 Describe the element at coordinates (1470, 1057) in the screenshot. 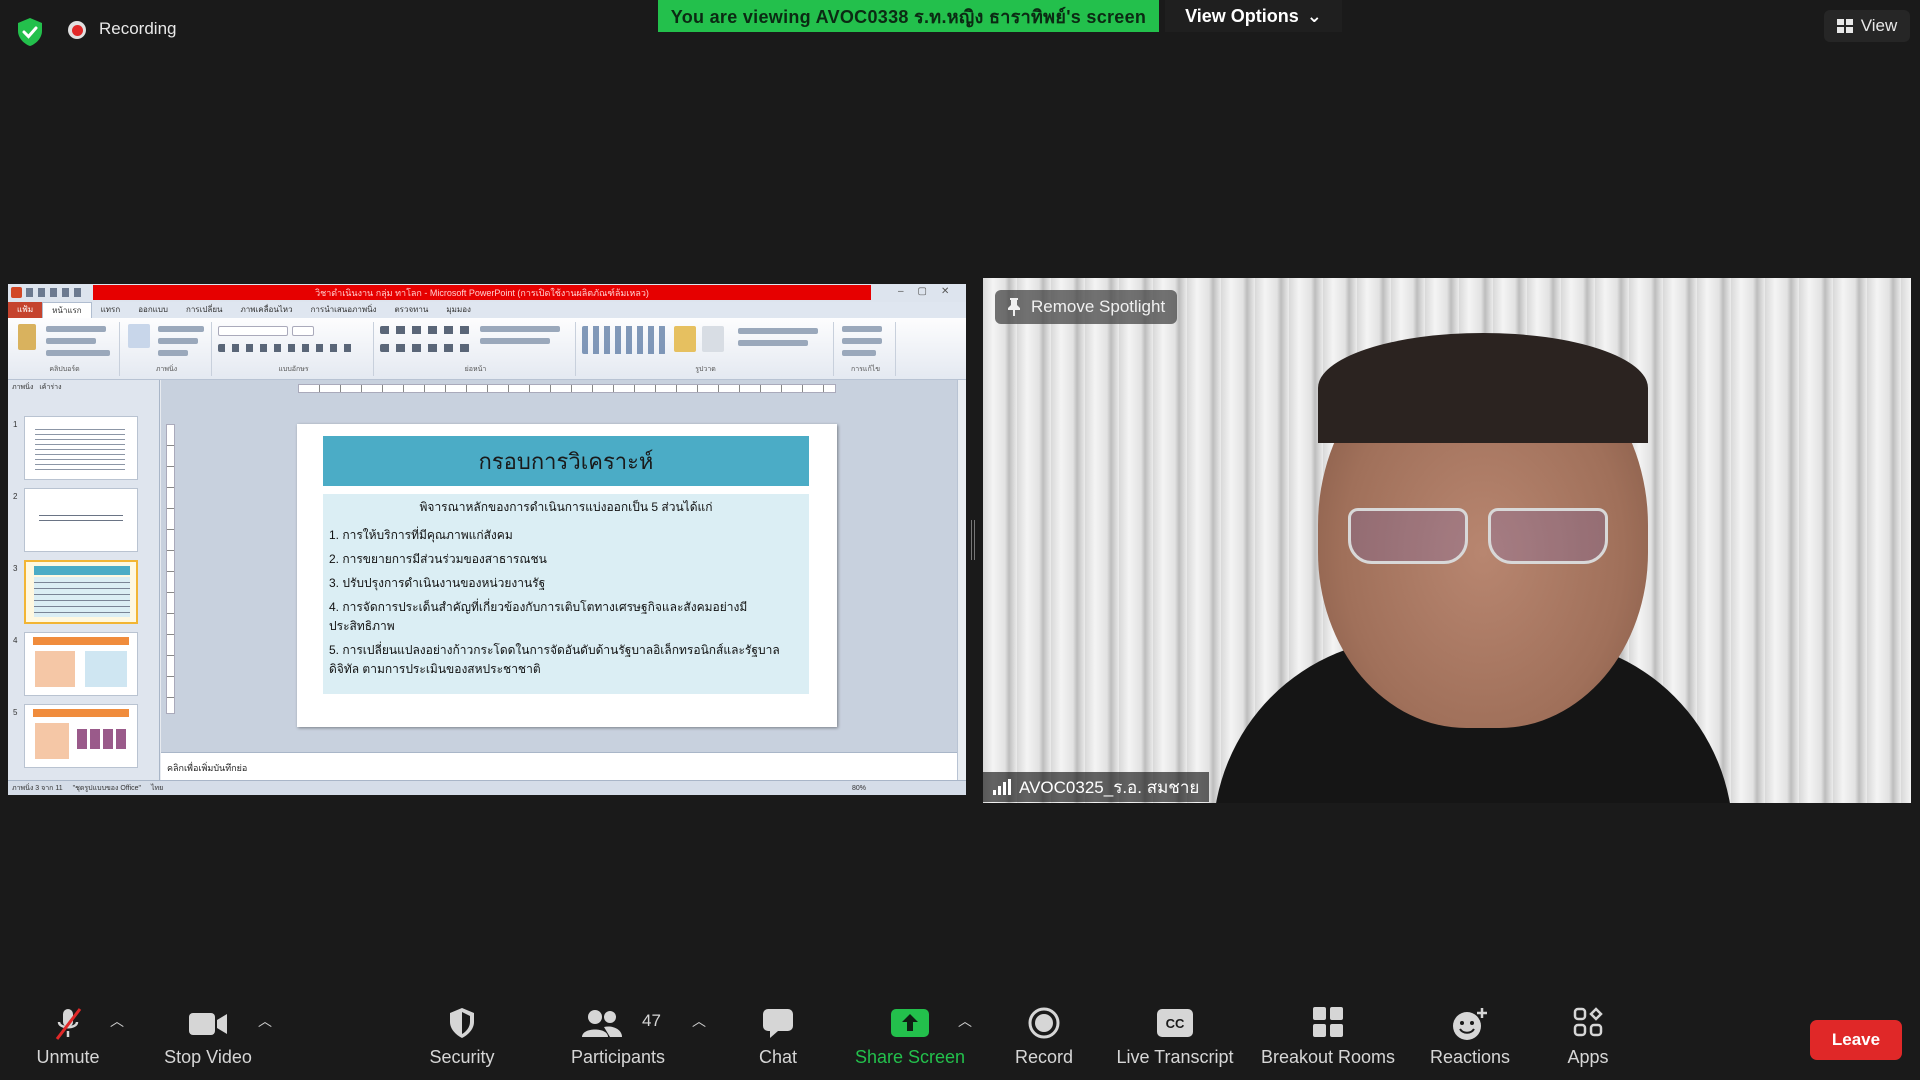

I see `reactions-label: Reactions` at that location.